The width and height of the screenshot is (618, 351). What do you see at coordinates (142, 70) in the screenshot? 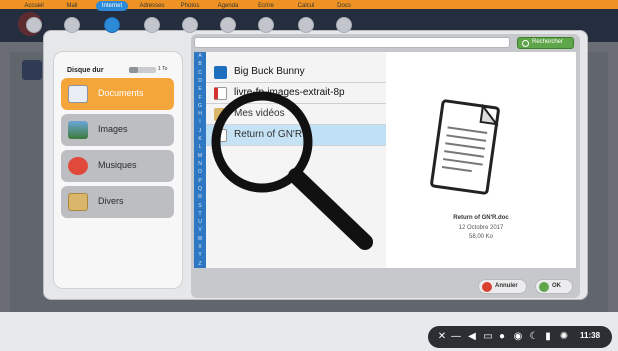
I see `disk-usage-bar` at bounding box center [142, 70].